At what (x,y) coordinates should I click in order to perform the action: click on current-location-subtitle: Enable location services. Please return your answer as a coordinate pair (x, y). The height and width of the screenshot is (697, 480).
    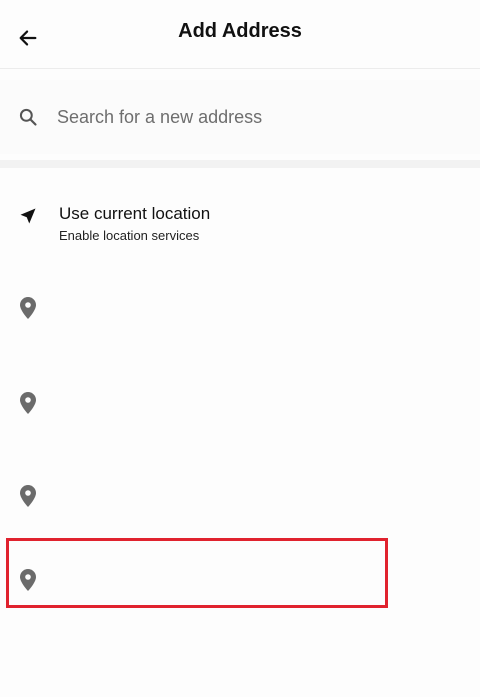
    Looking at the image, I should click on (129, 235).